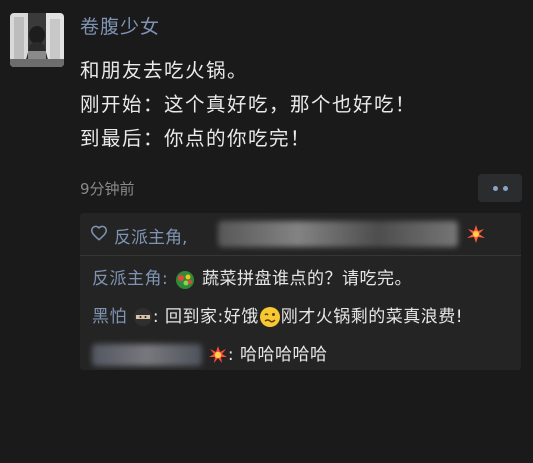  I want to click on comment-text: 哈哈哈哈哈, so click(284, 355).